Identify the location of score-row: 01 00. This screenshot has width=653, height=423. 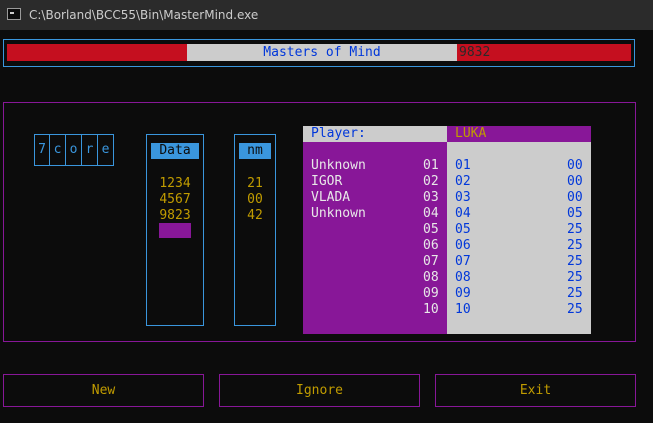
(519, 166).